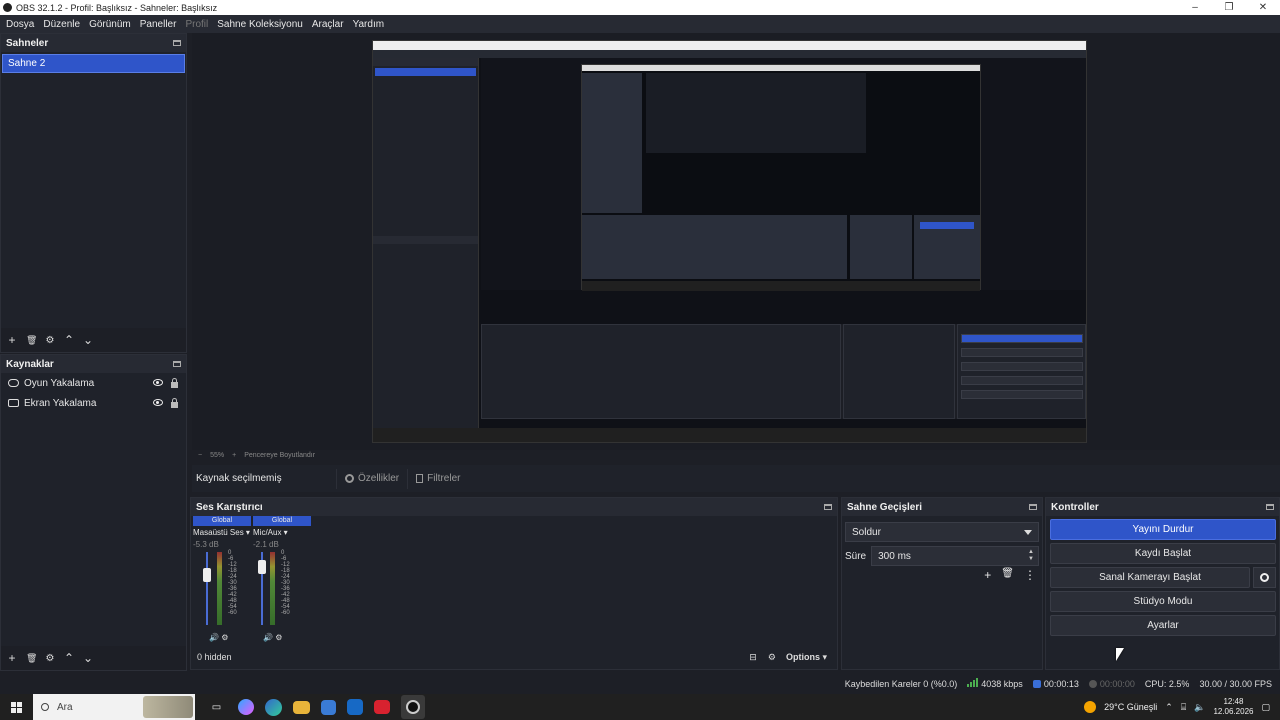  I want to click on remove-source-icon: 🗑, so click(31, 658).